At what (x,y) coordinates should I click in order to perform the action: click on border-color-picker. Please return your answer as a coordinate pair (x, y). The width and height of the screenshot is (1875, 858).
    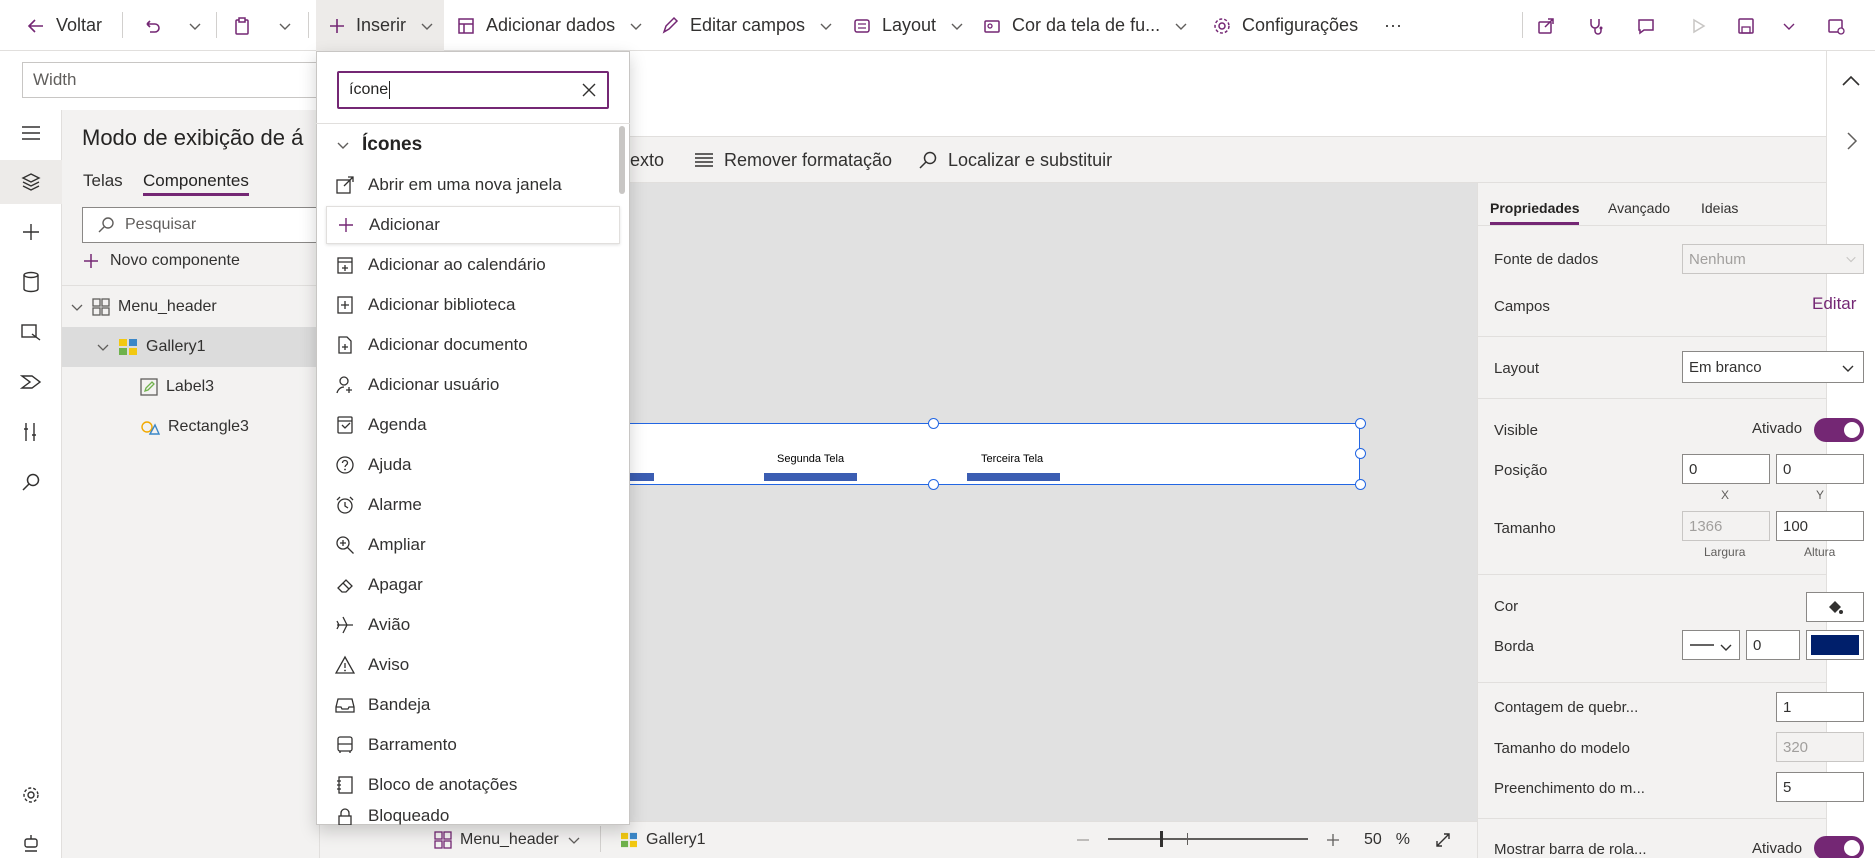
    Looking at the image, I should click on (1835, 645).